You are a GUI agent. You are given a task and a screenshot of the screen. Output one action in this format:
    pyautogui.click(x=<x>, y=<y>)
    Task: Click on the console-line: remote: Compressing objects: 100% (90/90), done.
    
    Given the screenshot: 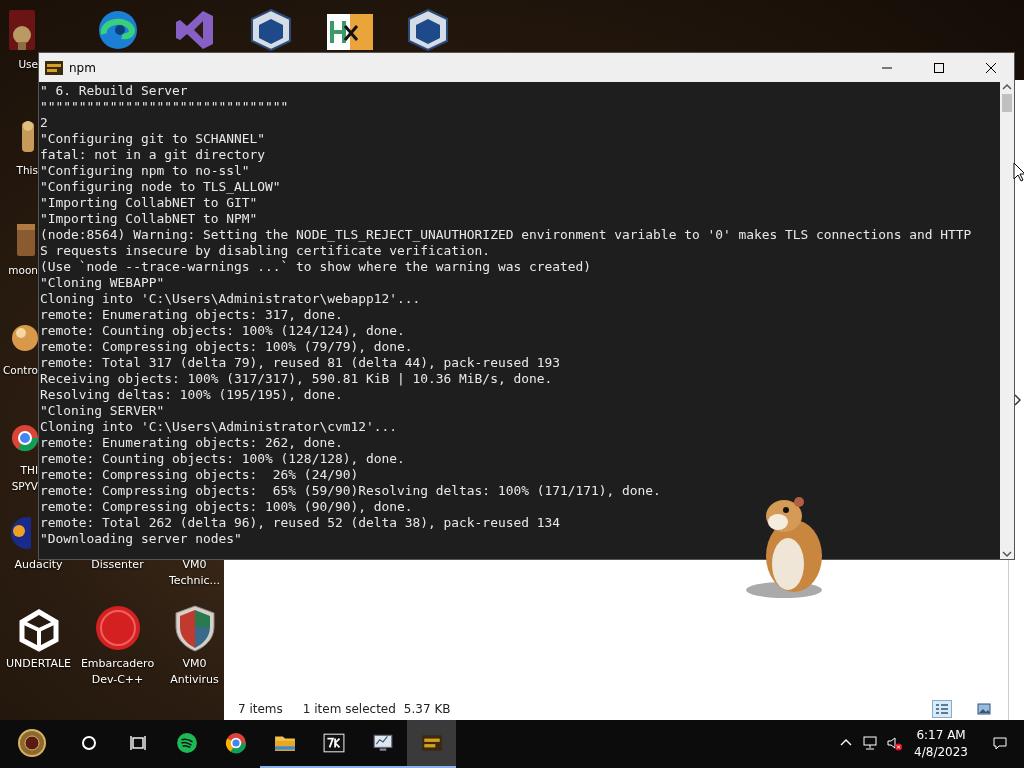 What is the action you would take?
    pyautogui.click(x=226, y=507)
    